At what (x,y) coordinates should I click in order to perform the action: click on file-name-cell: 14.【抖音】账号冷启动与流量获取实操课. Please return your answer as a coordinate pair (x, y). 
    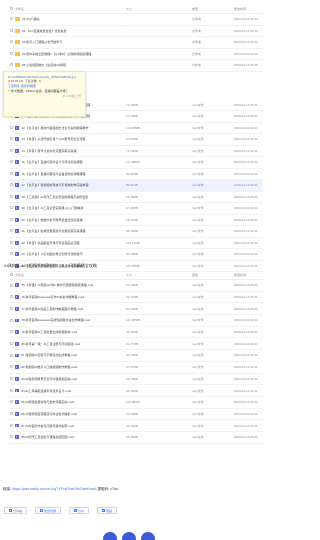
    Looking at the image, I should click on (70, 151).